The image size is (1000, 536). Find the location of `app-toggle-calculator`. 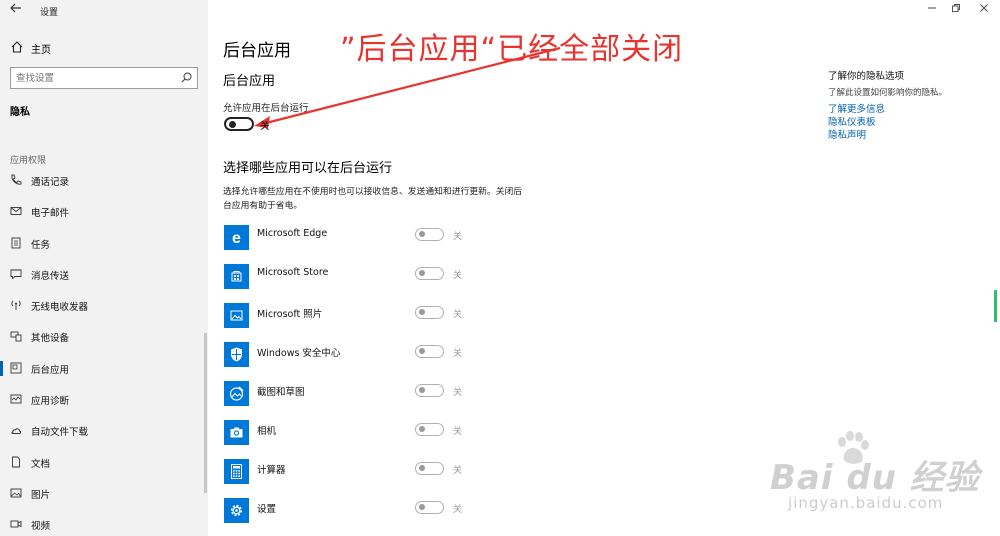

app-toggle-calculator is located at coordinates (429, 468).